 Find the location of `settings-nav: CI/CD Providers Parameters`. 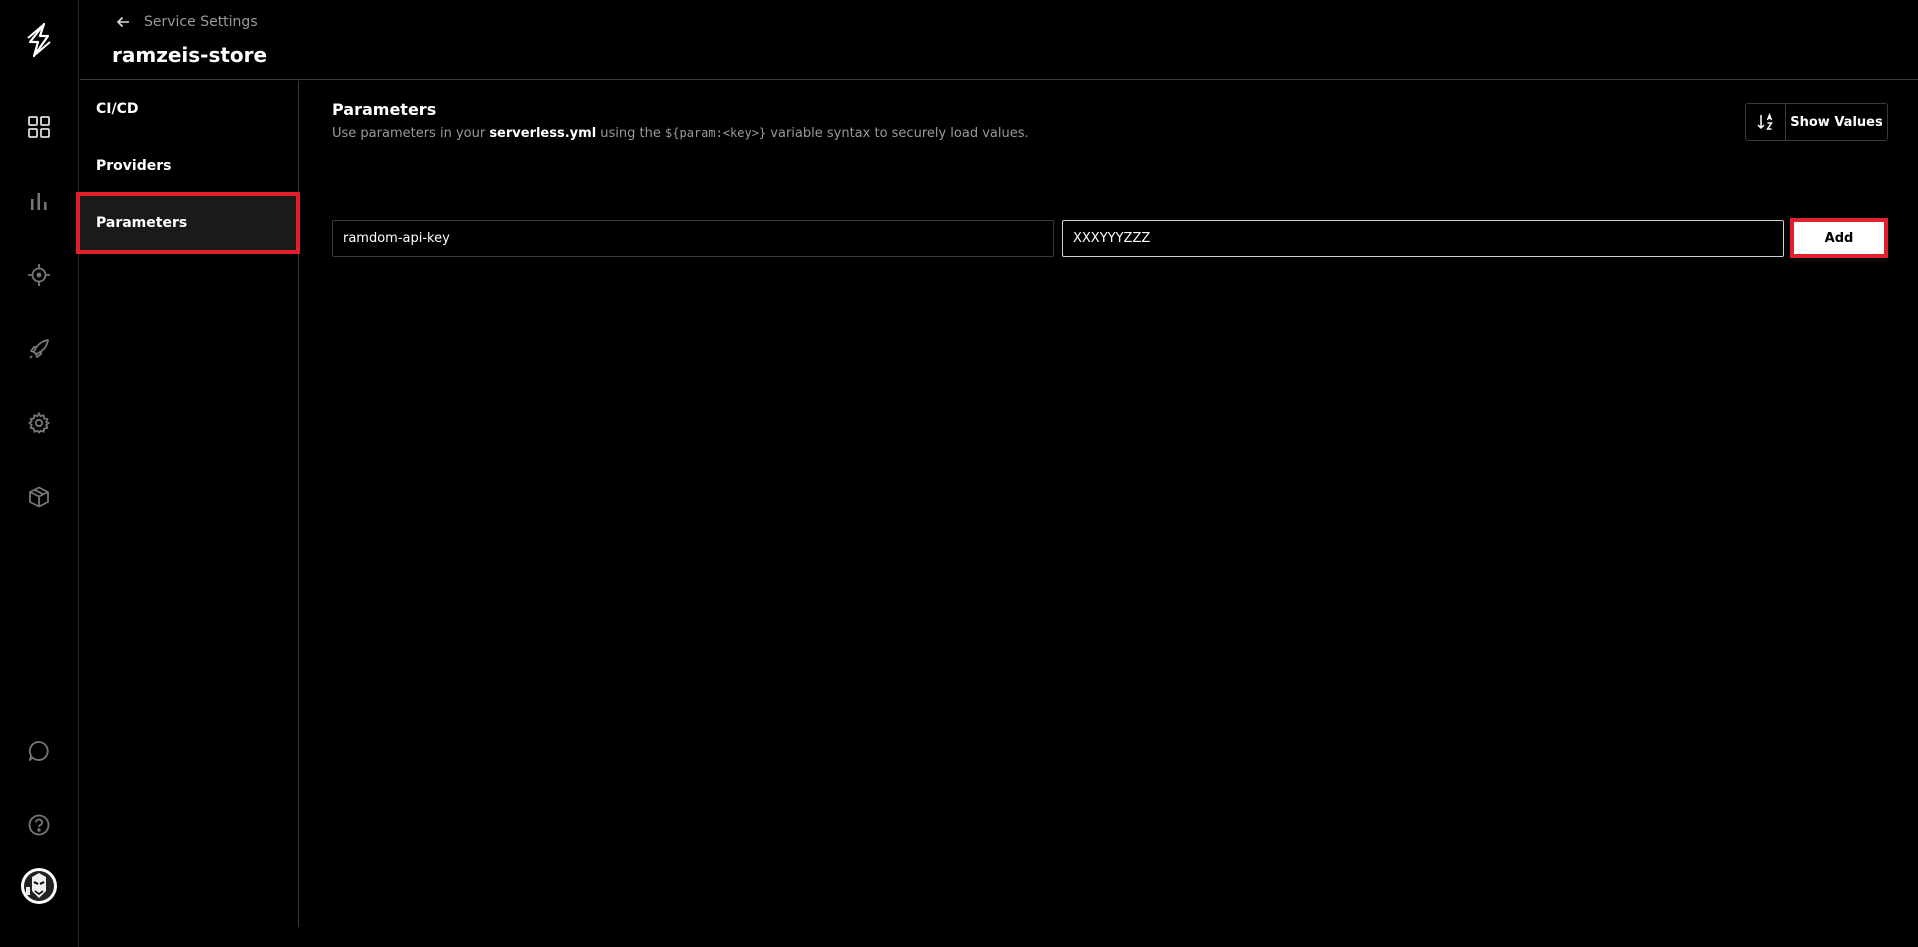

settings-nav: CI/CD Providers Parameters is located at coordinates (189, 504).